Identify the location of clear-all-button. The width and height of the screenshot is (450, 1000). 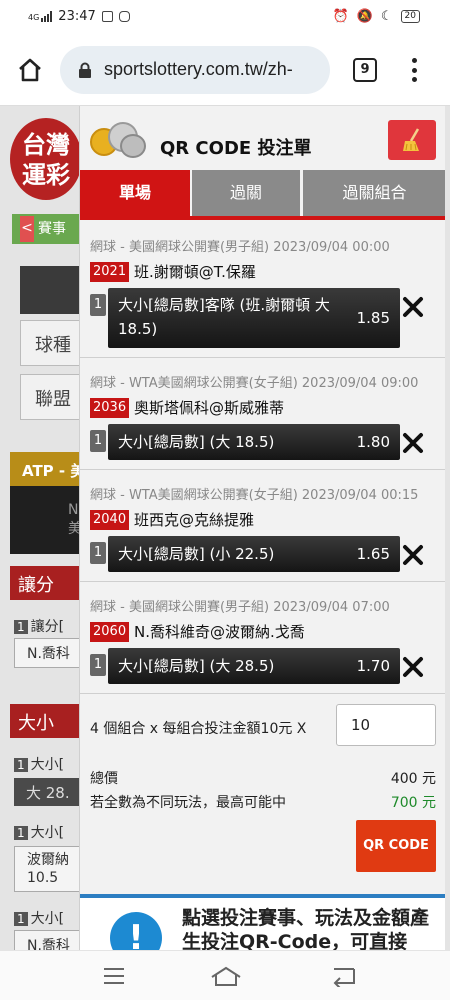
(412, 140).